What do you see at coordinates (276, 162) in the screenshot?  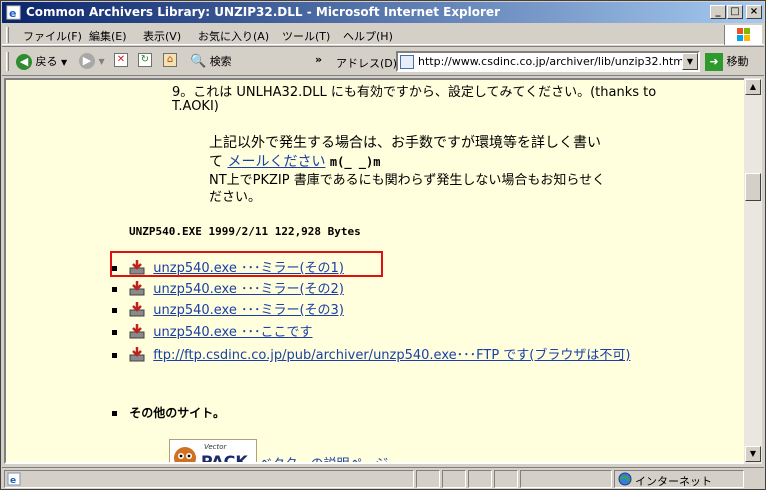 I see `mail-link: メールください` at bounding box center [276, 162].